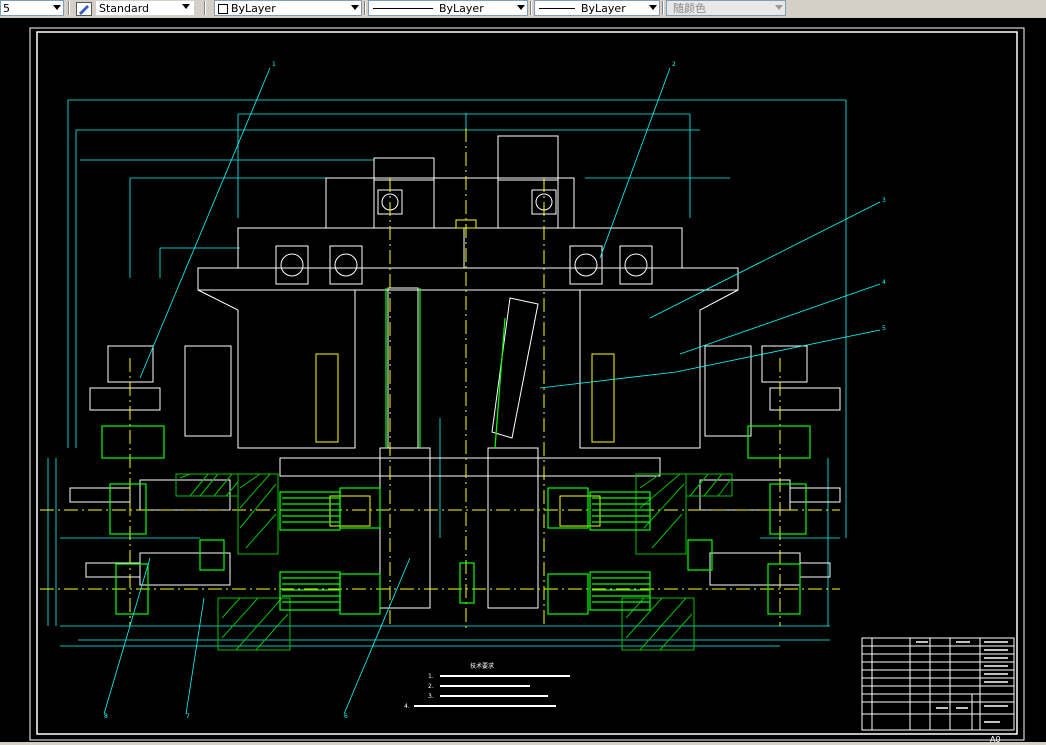 This screenshot has height=745, width=1046. What do you see at coordinates (346, 716) in the screenshot?
I see `svg-text: 6` at bounding box center [346, 716].